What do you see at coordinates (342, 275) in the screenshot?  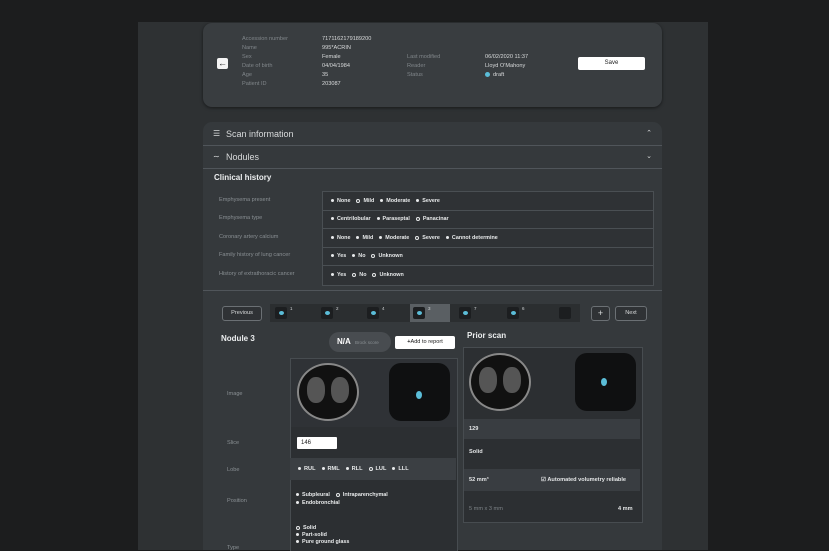 I see `radio-option-label: Yes` at bounding box center [342, 275].